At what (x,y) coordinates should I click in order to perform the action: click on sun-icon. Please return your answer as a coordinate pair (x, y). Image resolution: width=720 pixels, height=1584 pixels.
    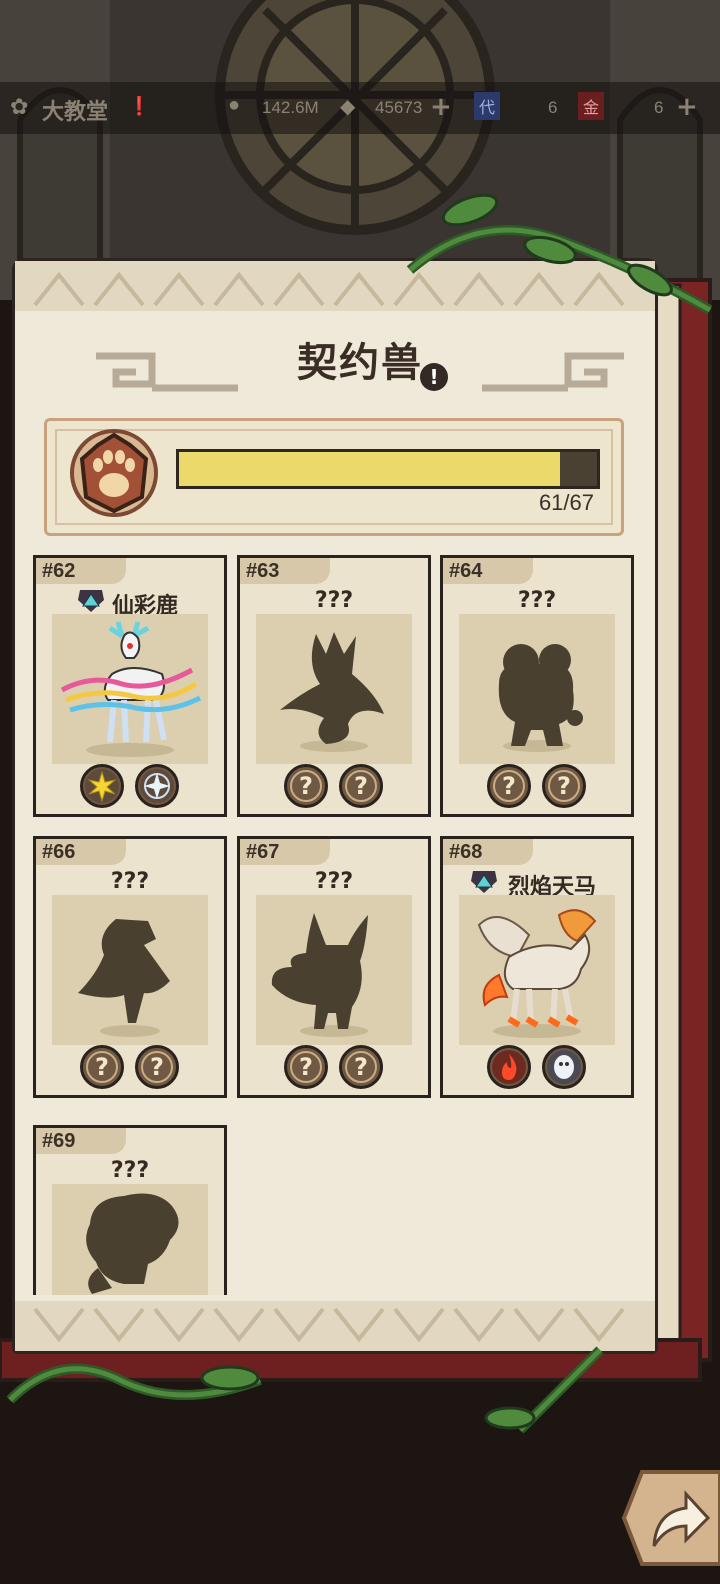
    Looking at the image, I should click on (102, 786).